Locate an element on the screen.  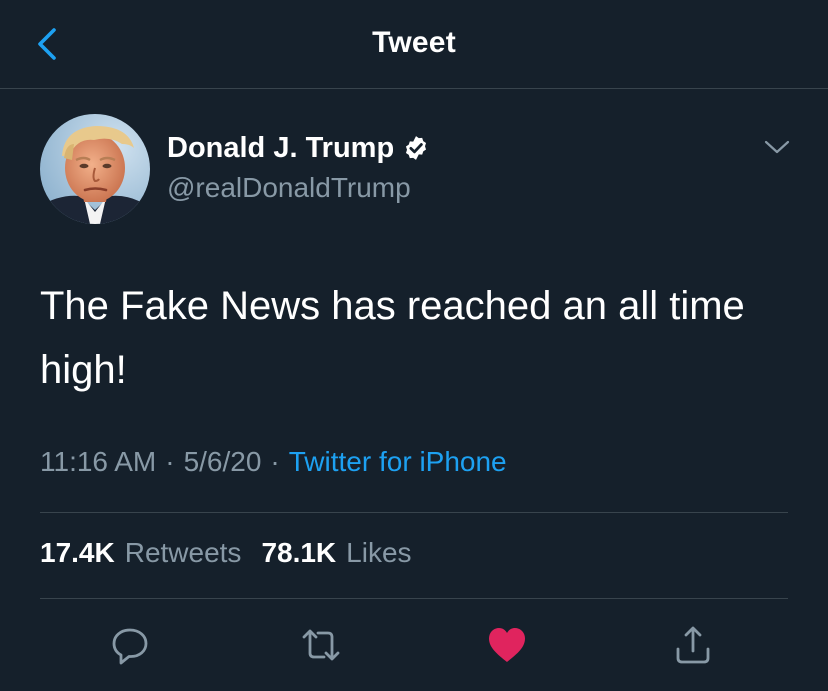
page-title: Tweet is located at coordinates (414, 42).